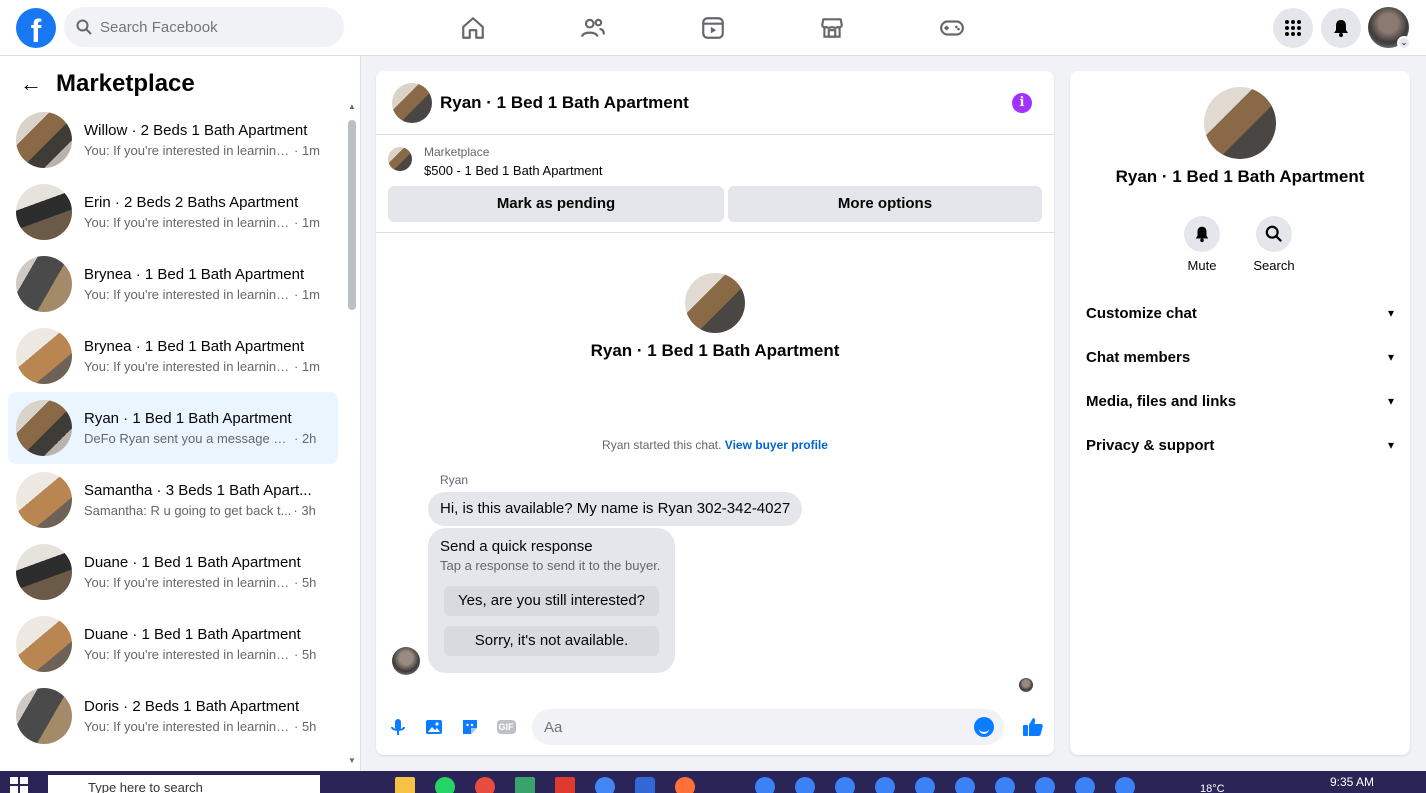 Image resolution: width=1426 pixels, height=793 pixels. I want to click on mute-button: Mute, so click(1202, 244).